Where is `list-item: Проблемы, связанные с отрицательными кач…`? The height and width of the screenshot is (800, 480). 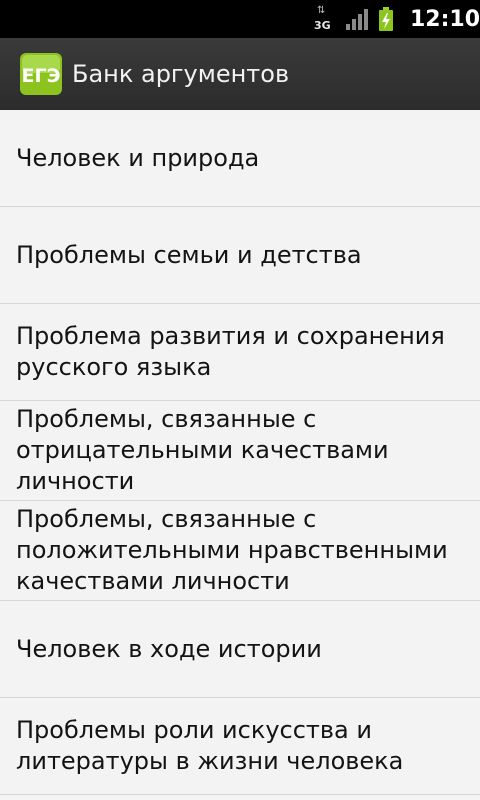 list-item: Проблемы, связанные с отрицательными кач… is located at coordinates (240, 451).